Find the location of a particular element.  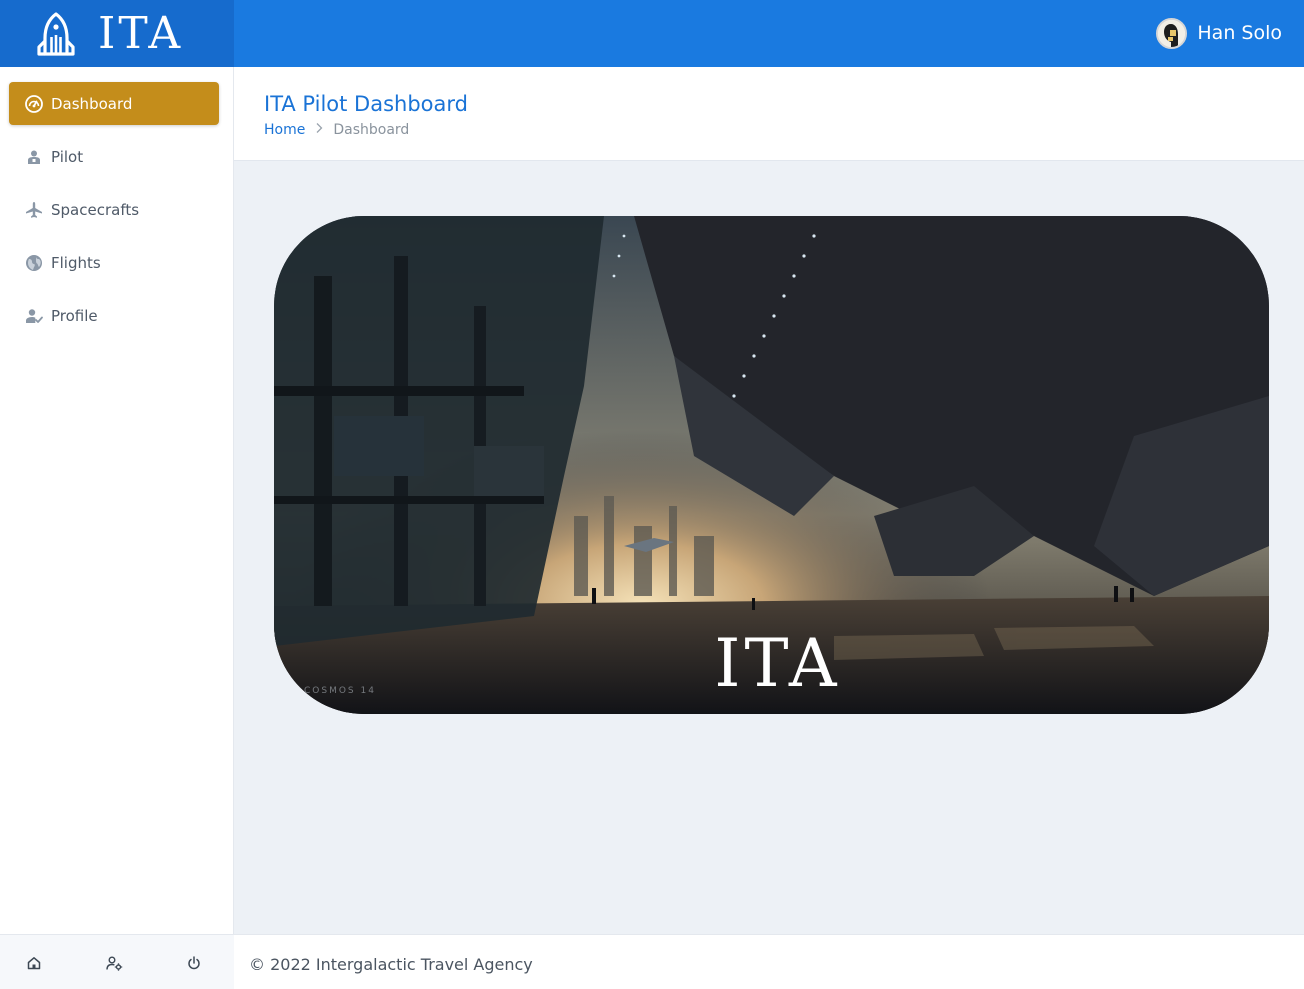

power-icon is located at coordinates (194, 963).